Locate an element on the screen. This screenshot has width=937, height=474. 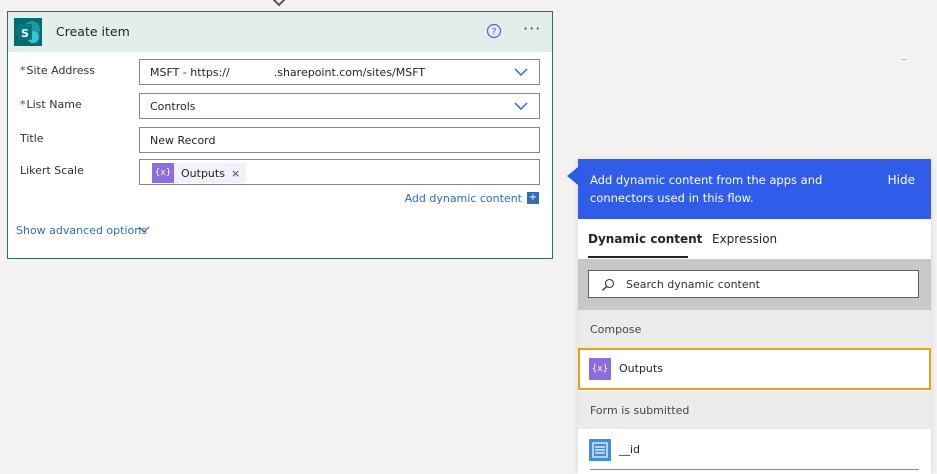
card-title: Create item is located at coordinates (93, 31).